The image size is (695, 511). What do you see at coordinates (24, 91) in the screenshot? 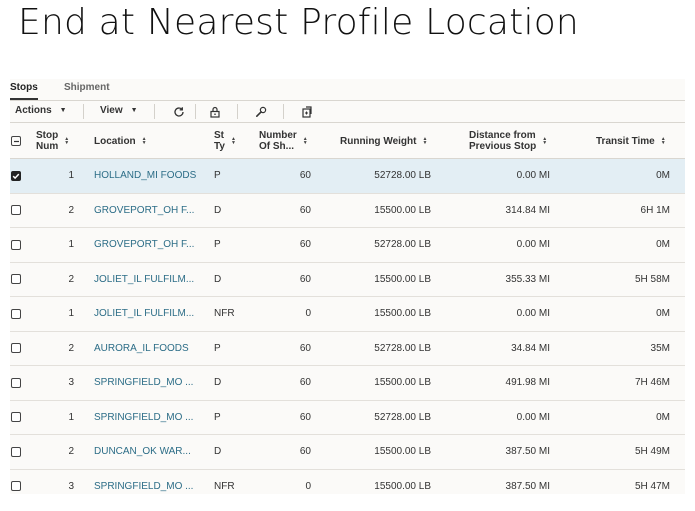
I see `tab-stops: Stops` at bounding box center [24, 91].